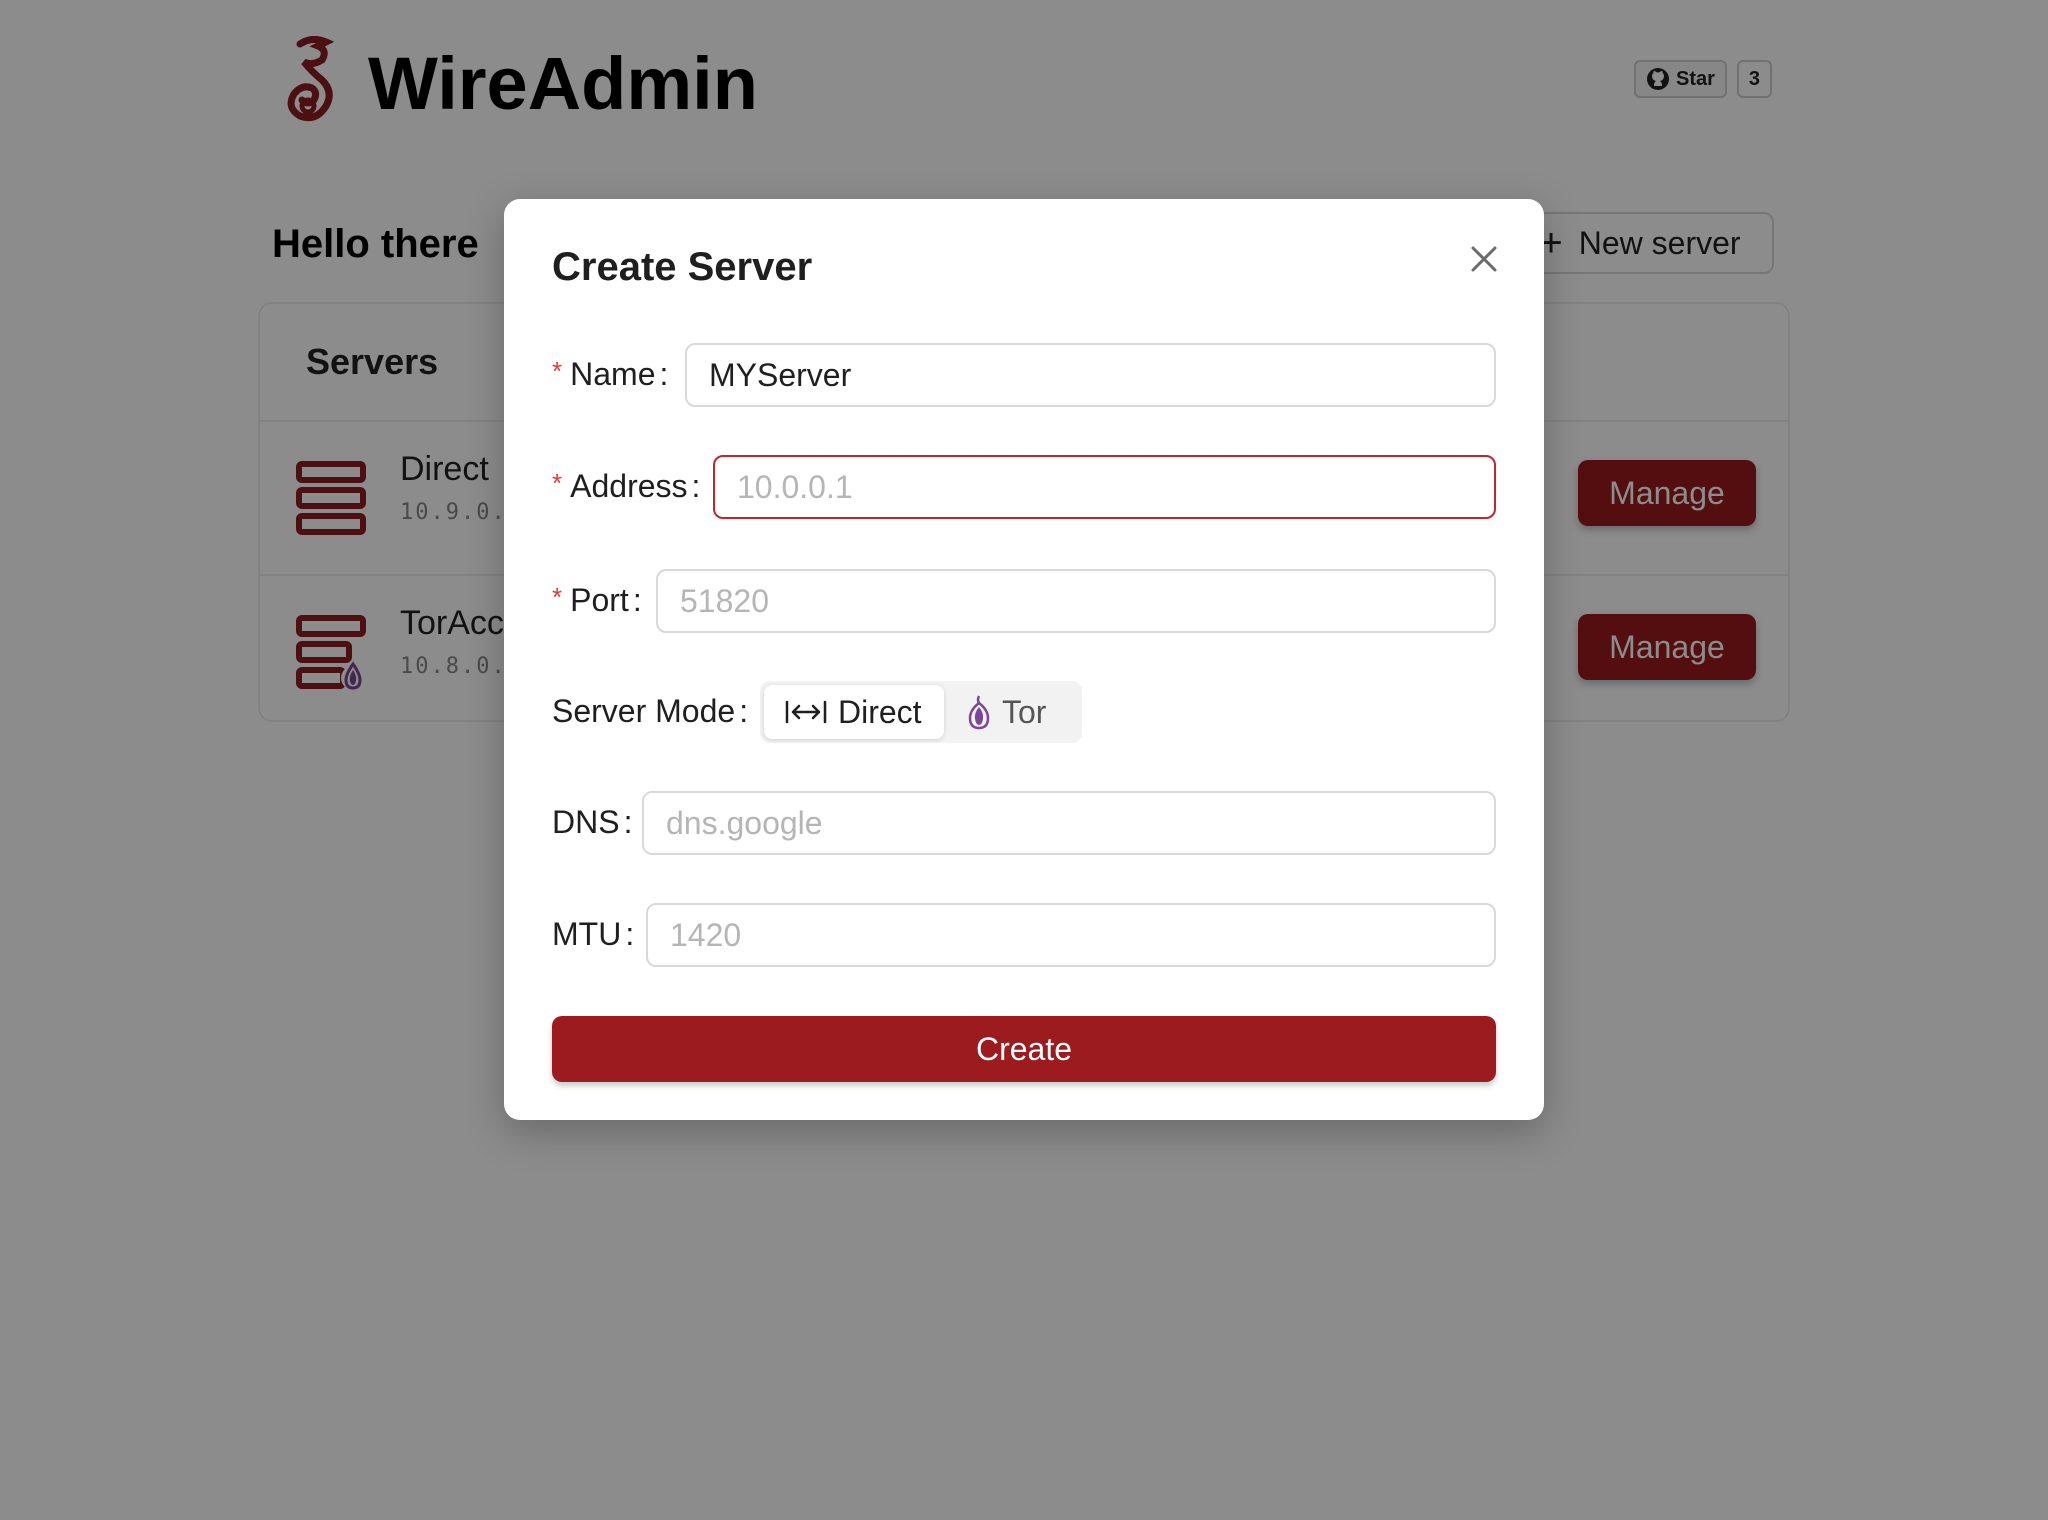 The height and width of the screenshot is (1520, 2048). What do you see at coordinates (592, 822) in the screenshot?
I see `dns-label: DNS:` at bounding box center [592, 822].